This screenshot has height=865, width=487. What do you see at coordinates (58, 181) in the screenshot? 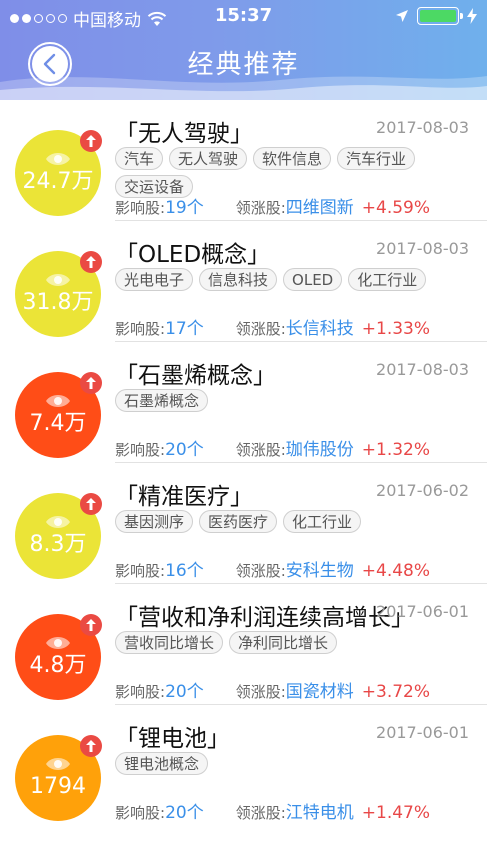
I see `views-count: 24.7万` at bounding box center [58, 181].